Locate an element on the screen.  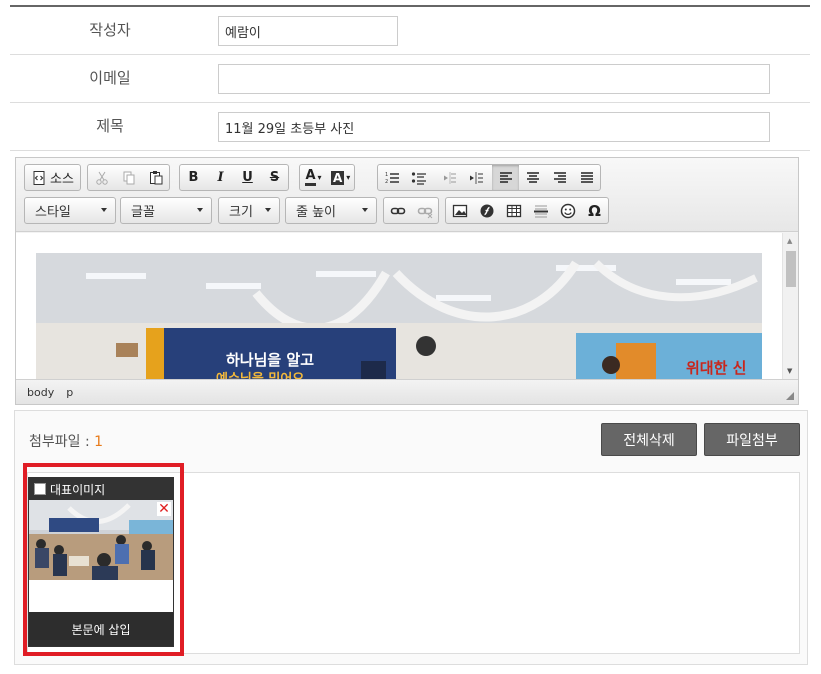
editor-toolbar: 소스 B I U S A ▾ A ▾ 1 2 스타일 글꼴 크기 줄 높이 Ω is located at coordinates (407, 195).